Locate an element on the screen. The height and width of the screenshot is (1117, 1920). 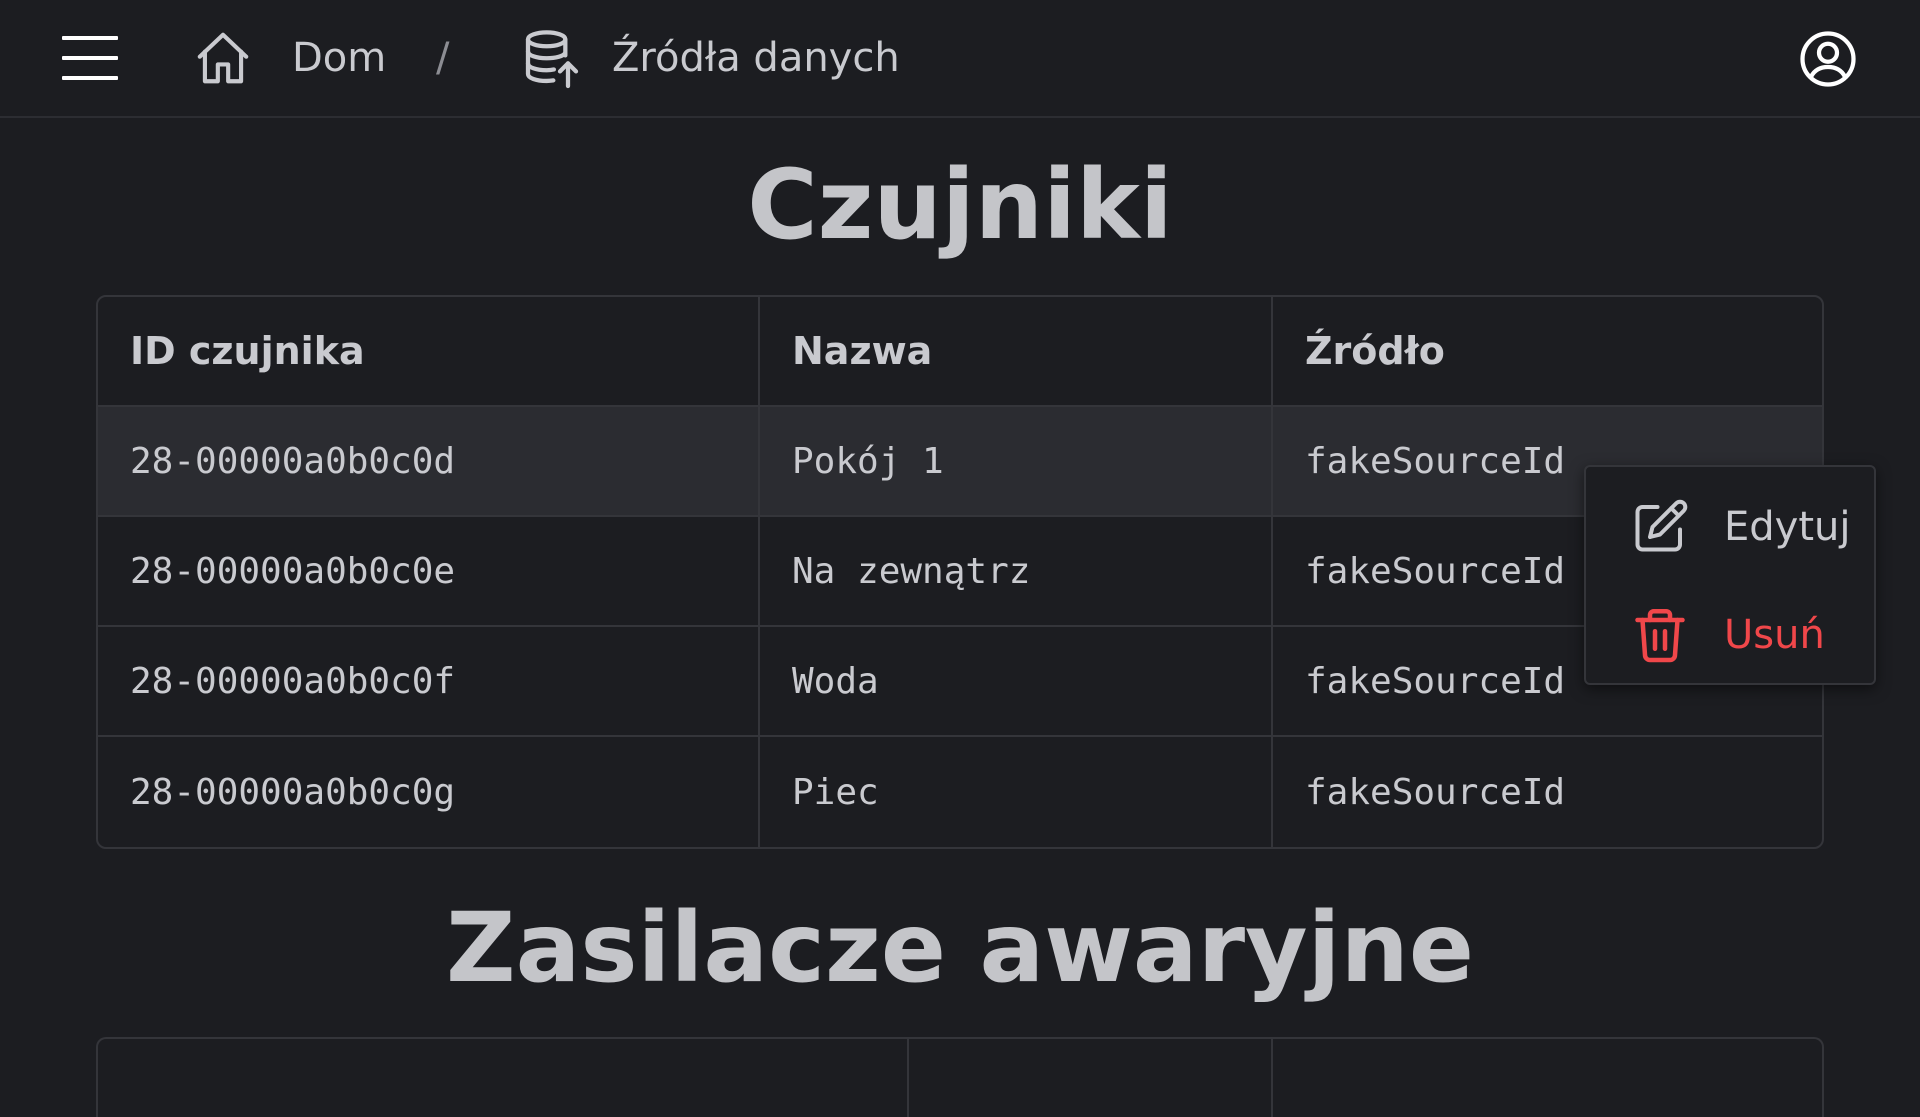
table-row: 28-00000a0b0c0g Piec fakeSourceId is located at coordinates (960, 792).